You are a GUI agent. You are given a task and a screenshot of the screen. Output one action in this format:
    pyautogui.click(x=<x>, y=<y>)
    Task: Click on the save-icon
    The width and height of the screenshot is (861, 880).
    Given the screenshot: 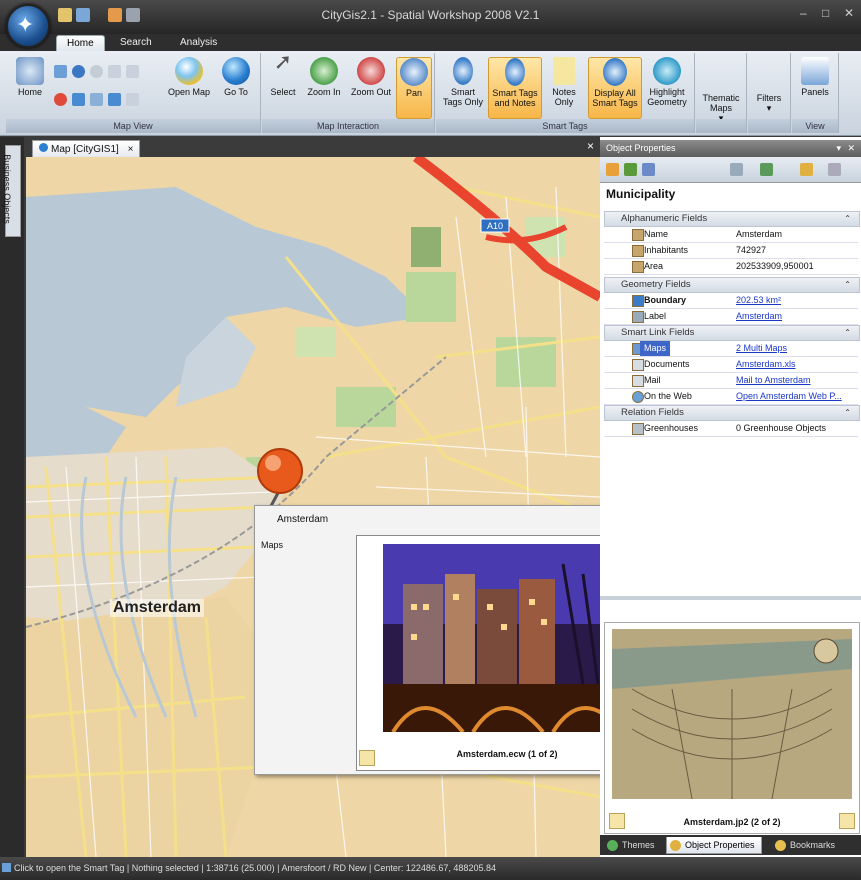 What is the action you would take?
    pyautogui.click(x=65, y=15)
    